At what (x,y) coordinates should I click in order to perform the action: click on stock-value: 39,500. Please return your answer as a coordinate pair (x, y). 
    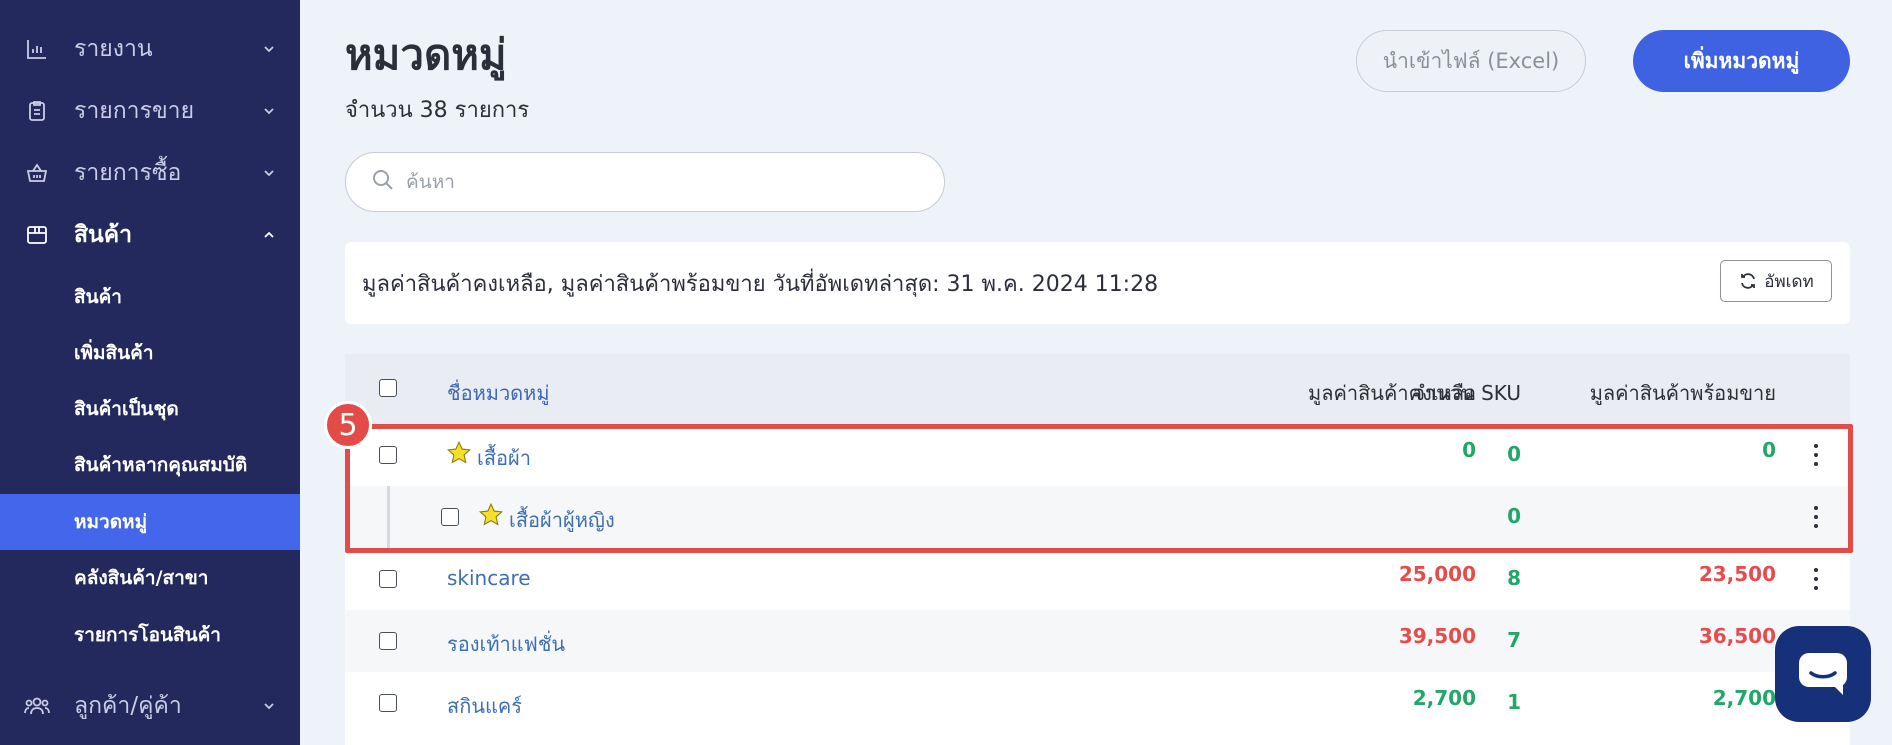
    Looking at the image, I should click on (1437, 636).